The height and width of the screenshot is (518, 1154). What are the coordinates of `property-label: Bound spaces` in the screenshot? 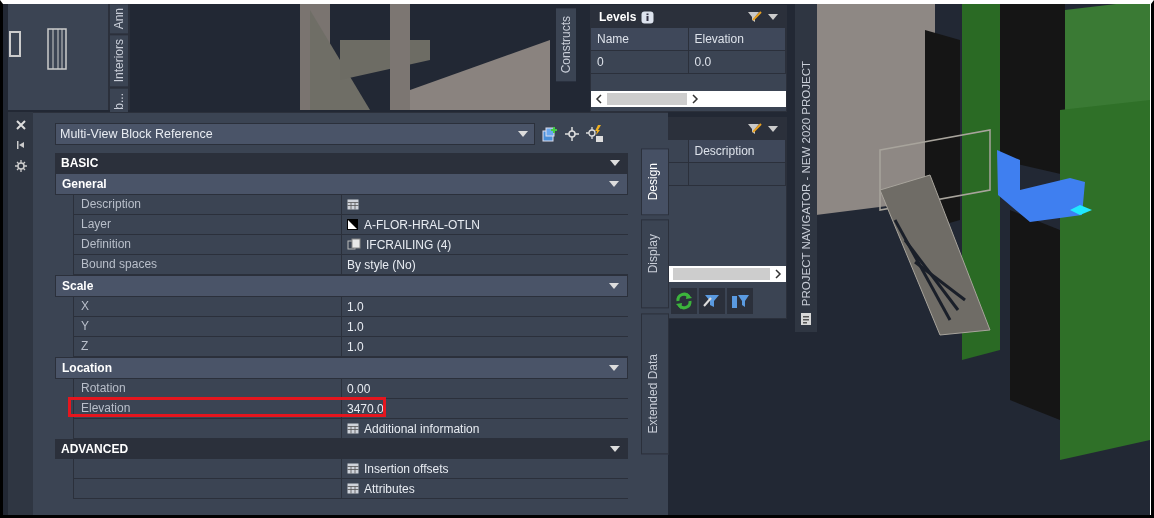 It's located at (208, 264).